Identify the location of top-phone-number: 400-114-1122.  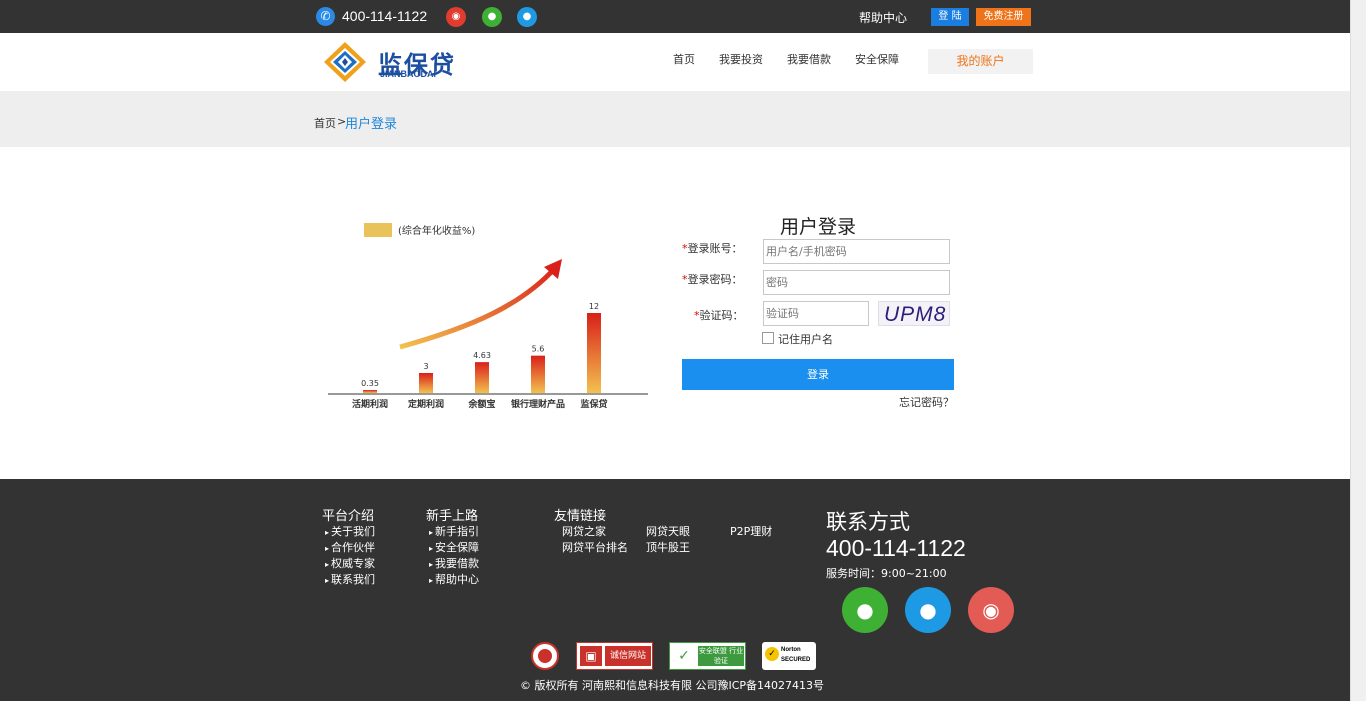
(385, 16).